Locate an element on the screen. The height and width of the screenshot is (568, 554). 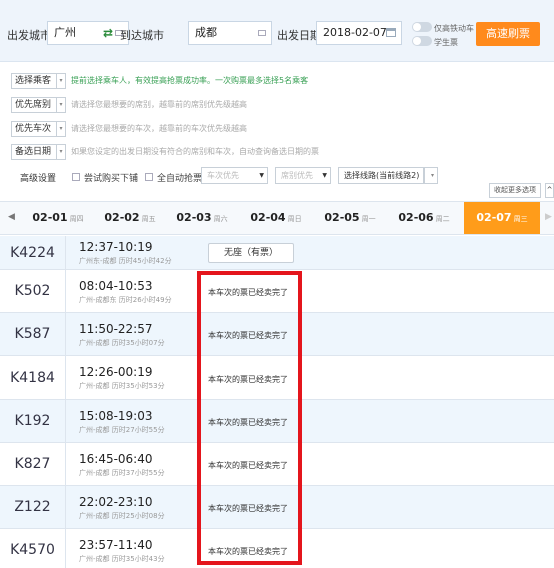
train-number: K4224 is located at coordinates (33, 252).